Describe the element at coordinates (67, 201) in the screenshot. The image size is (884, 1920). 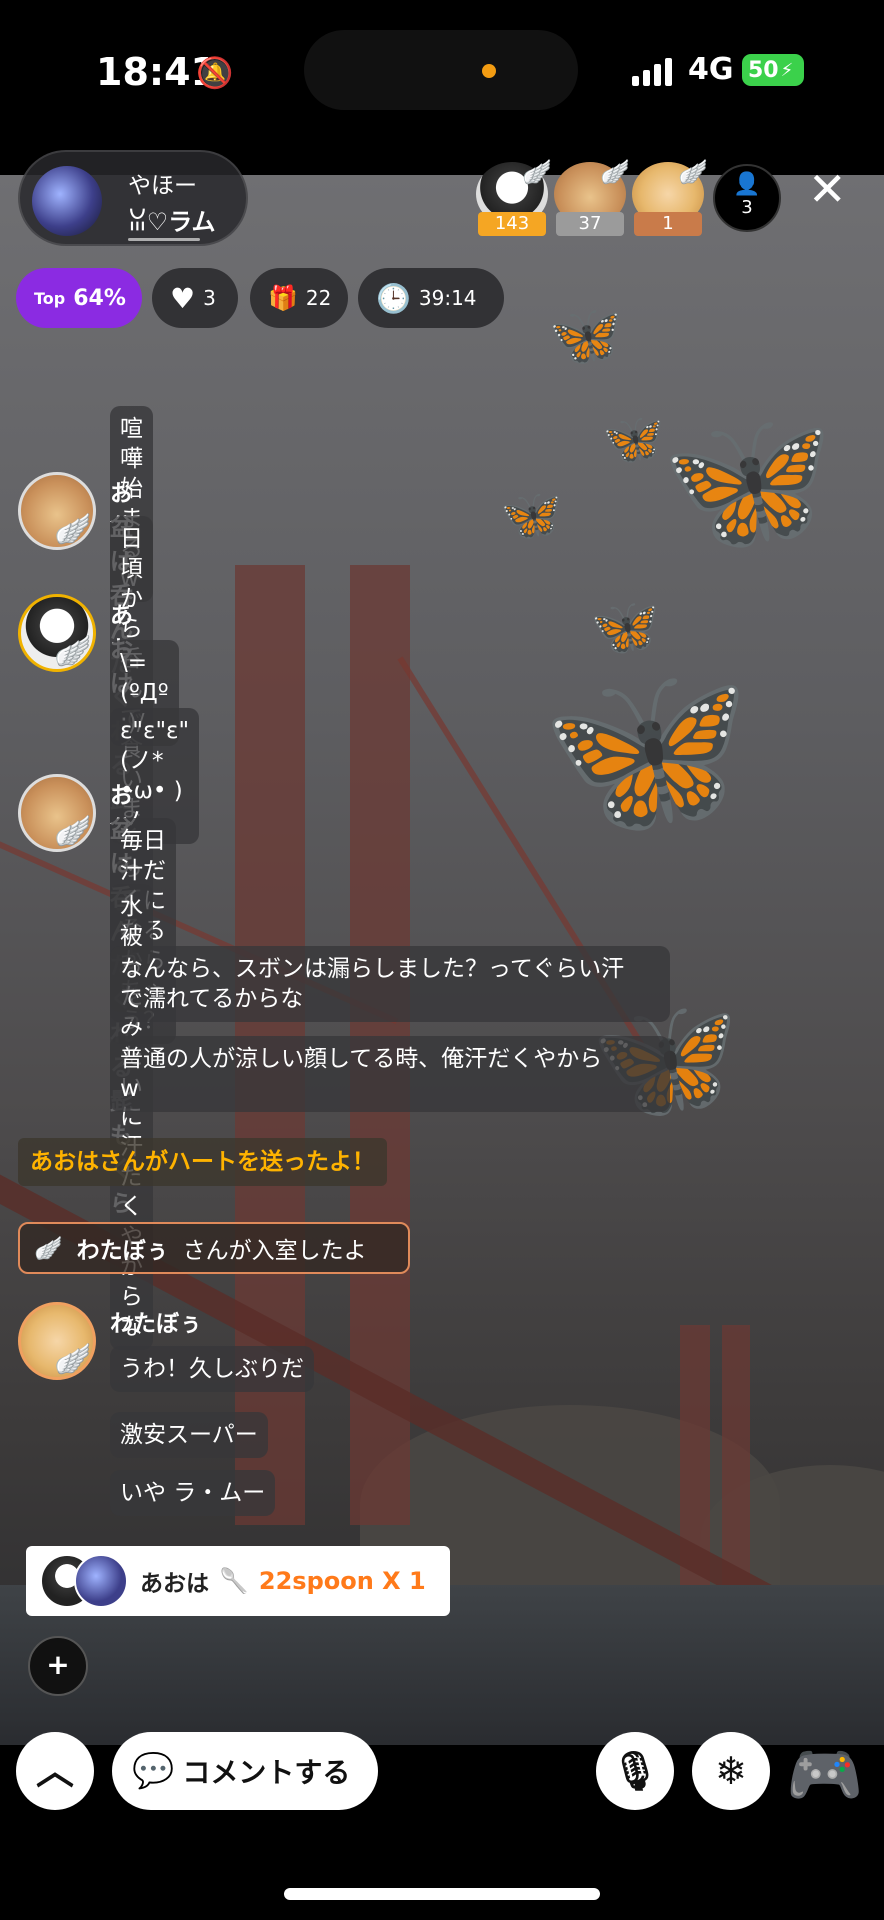
I see `host-avatar` at that location.